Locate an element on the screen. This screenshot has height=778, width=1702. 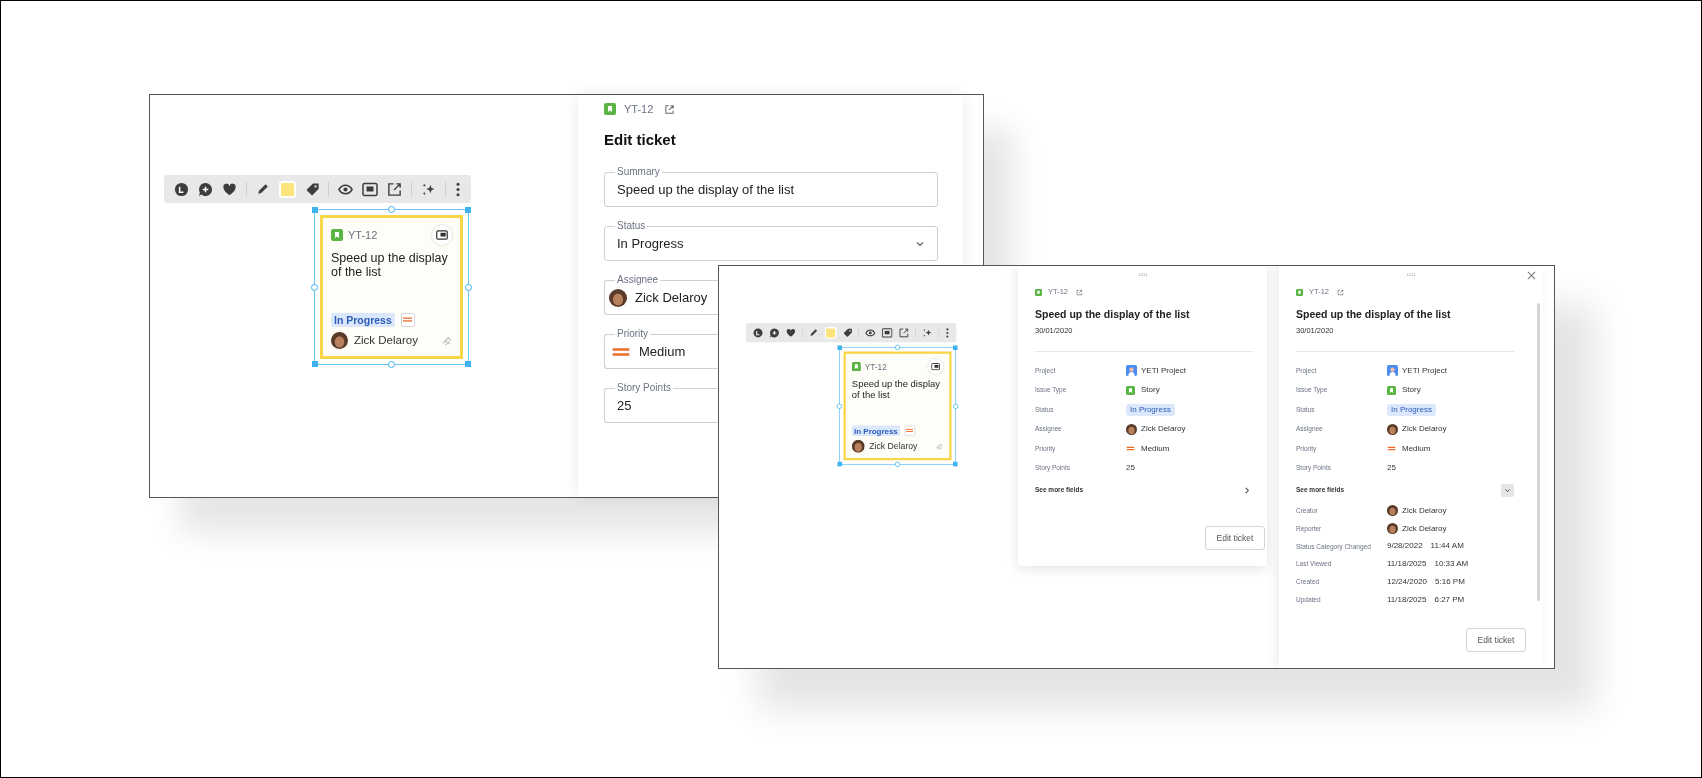
field-value: 11:44 AM is located at coordinates (1447, 546).